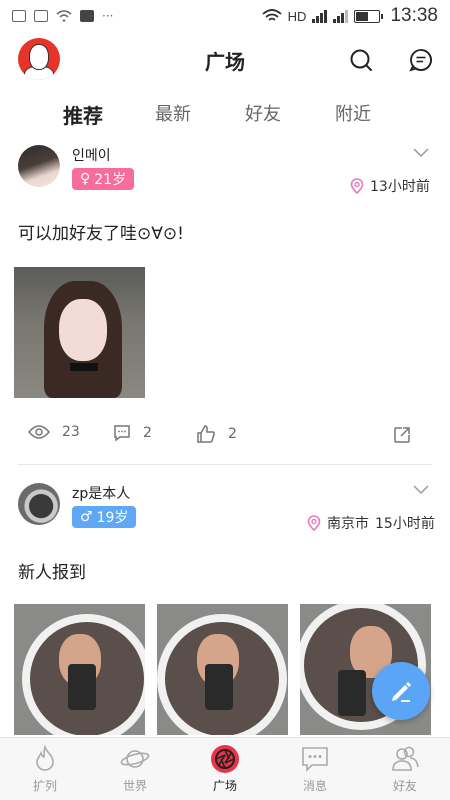 This screenshot has width=450, height=800. Describe the element at coordinates (39, 432) in the screenshot. I see `eye-icon` at that location.